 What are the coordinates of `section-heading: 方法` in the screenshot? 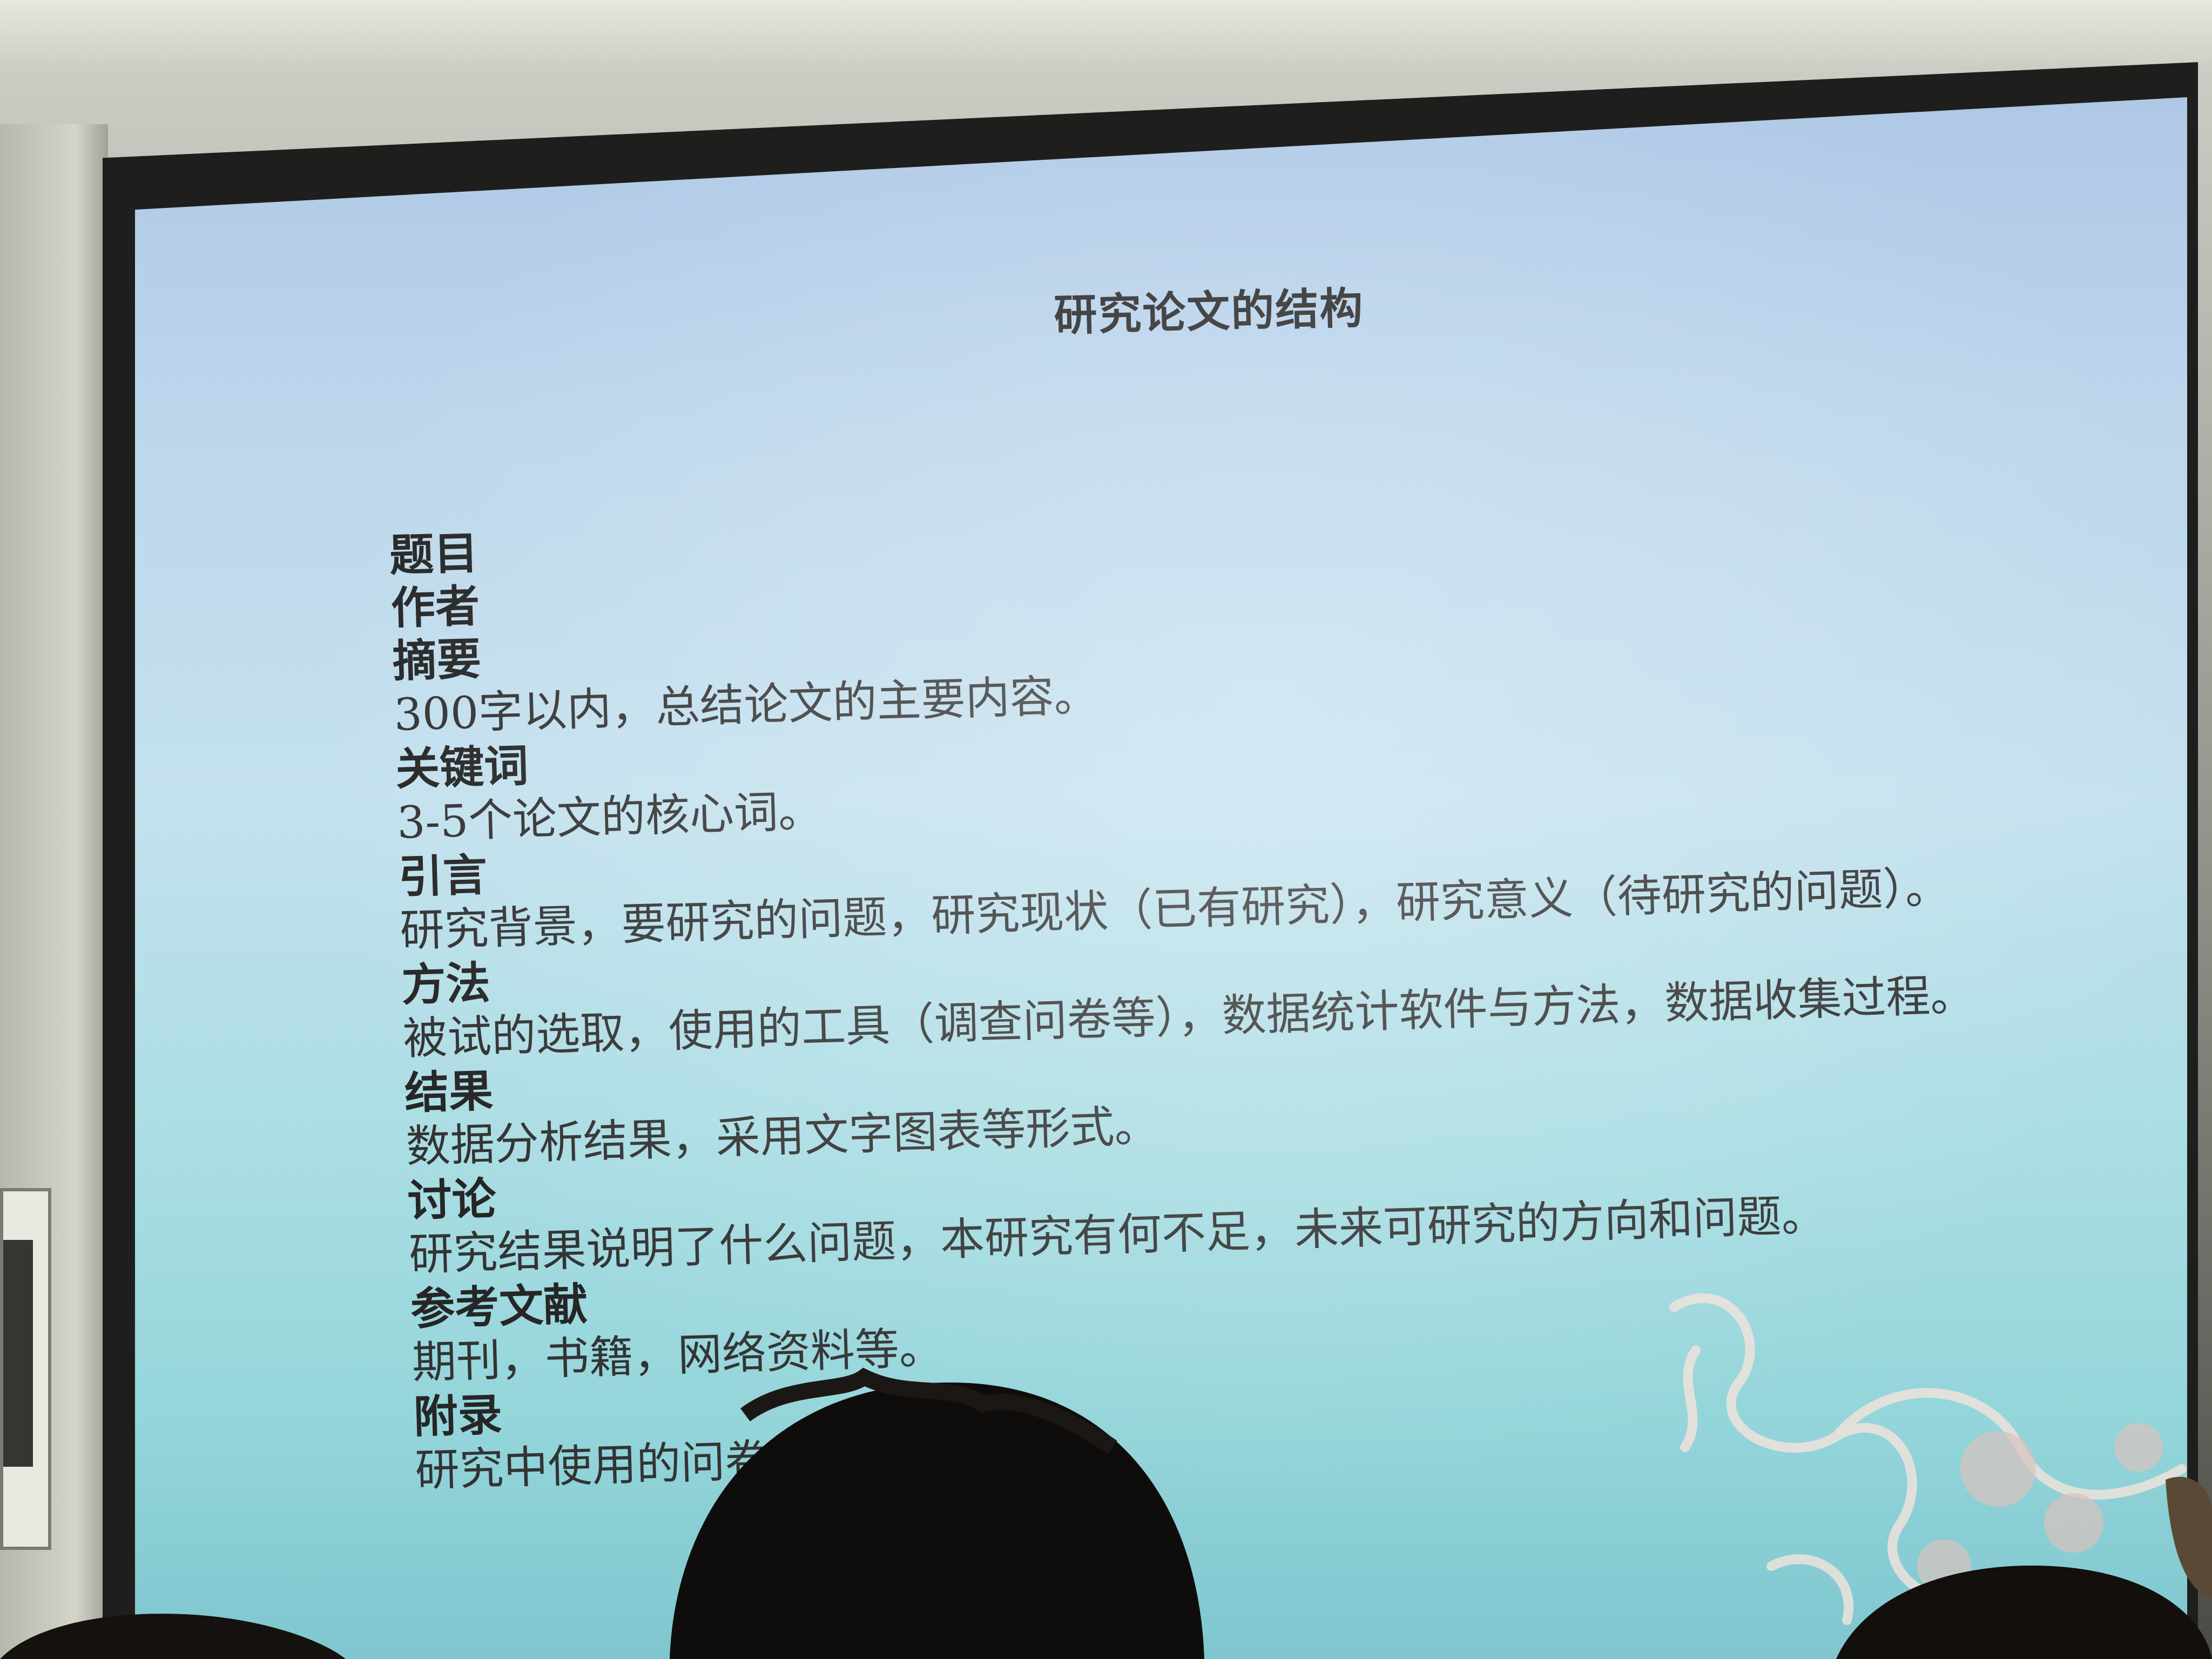 It's located at (446, 984).